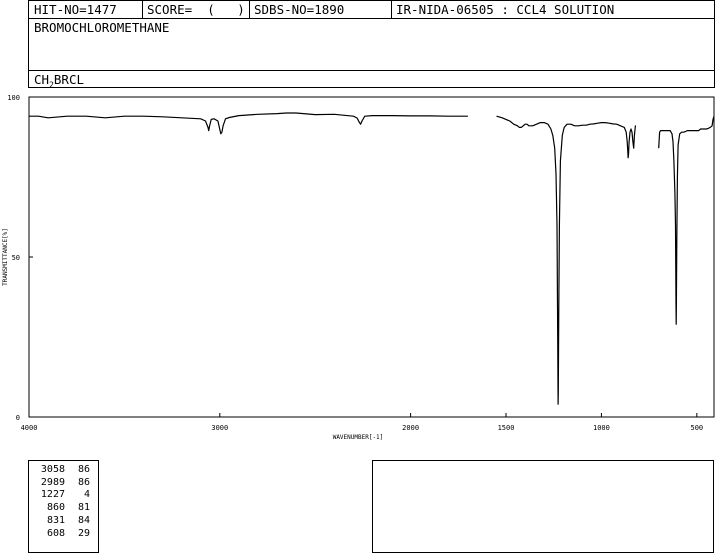  Describe the element at coordinates (5, 257) in the screenshot. I see `y-axis-label: TRANSMITTANCE[%]` at that location.